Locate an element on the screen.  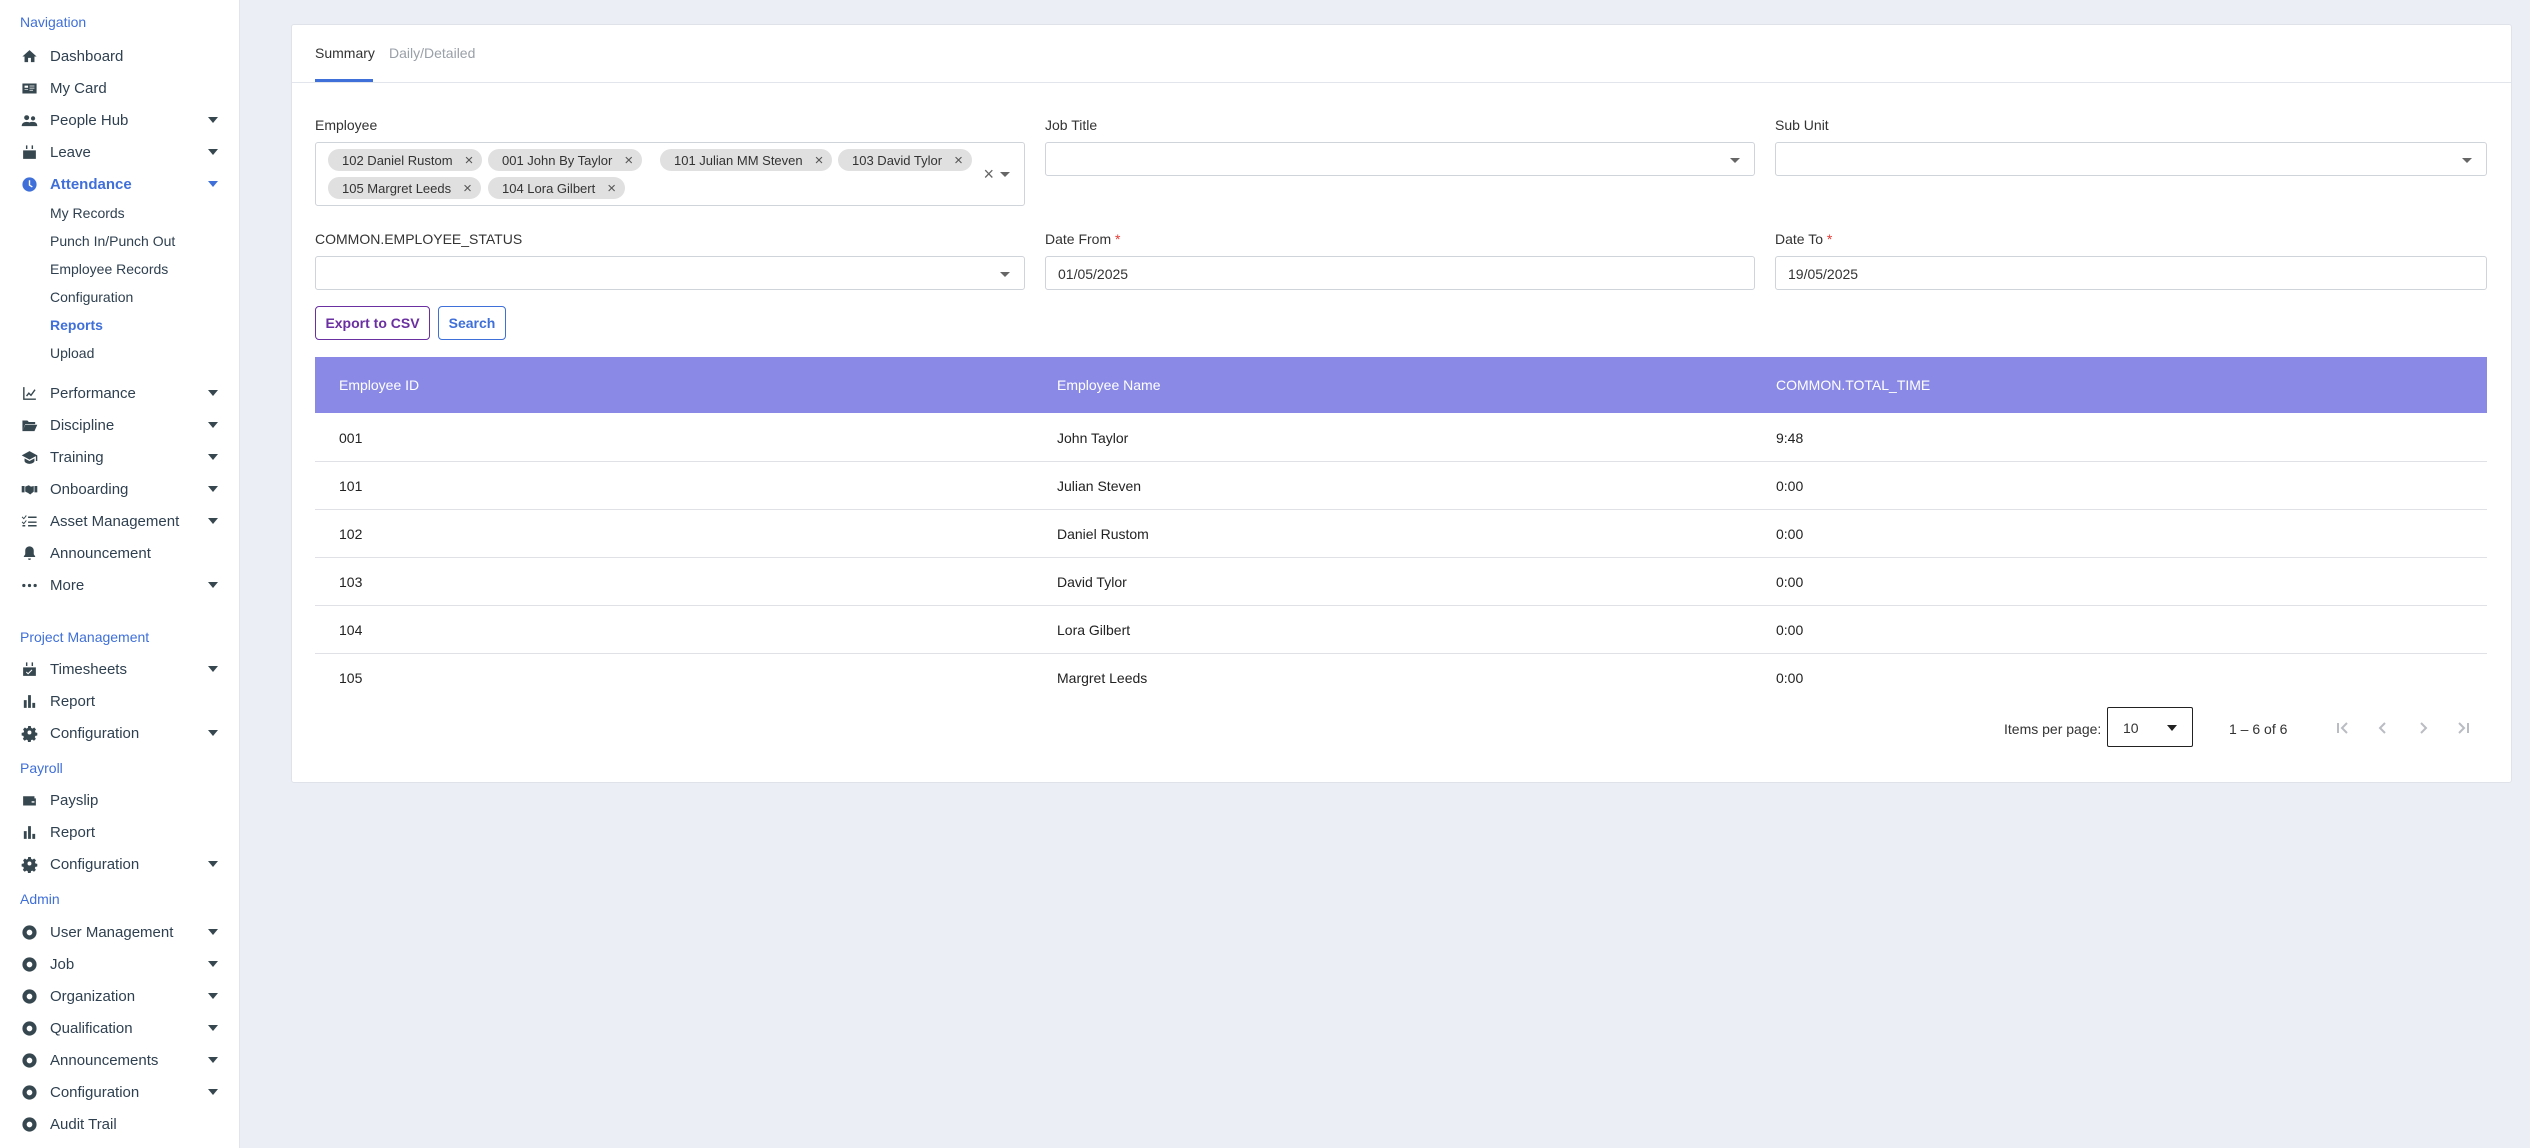
sidebar-item-announcement: Announcement is located at coordinates (119, 553).